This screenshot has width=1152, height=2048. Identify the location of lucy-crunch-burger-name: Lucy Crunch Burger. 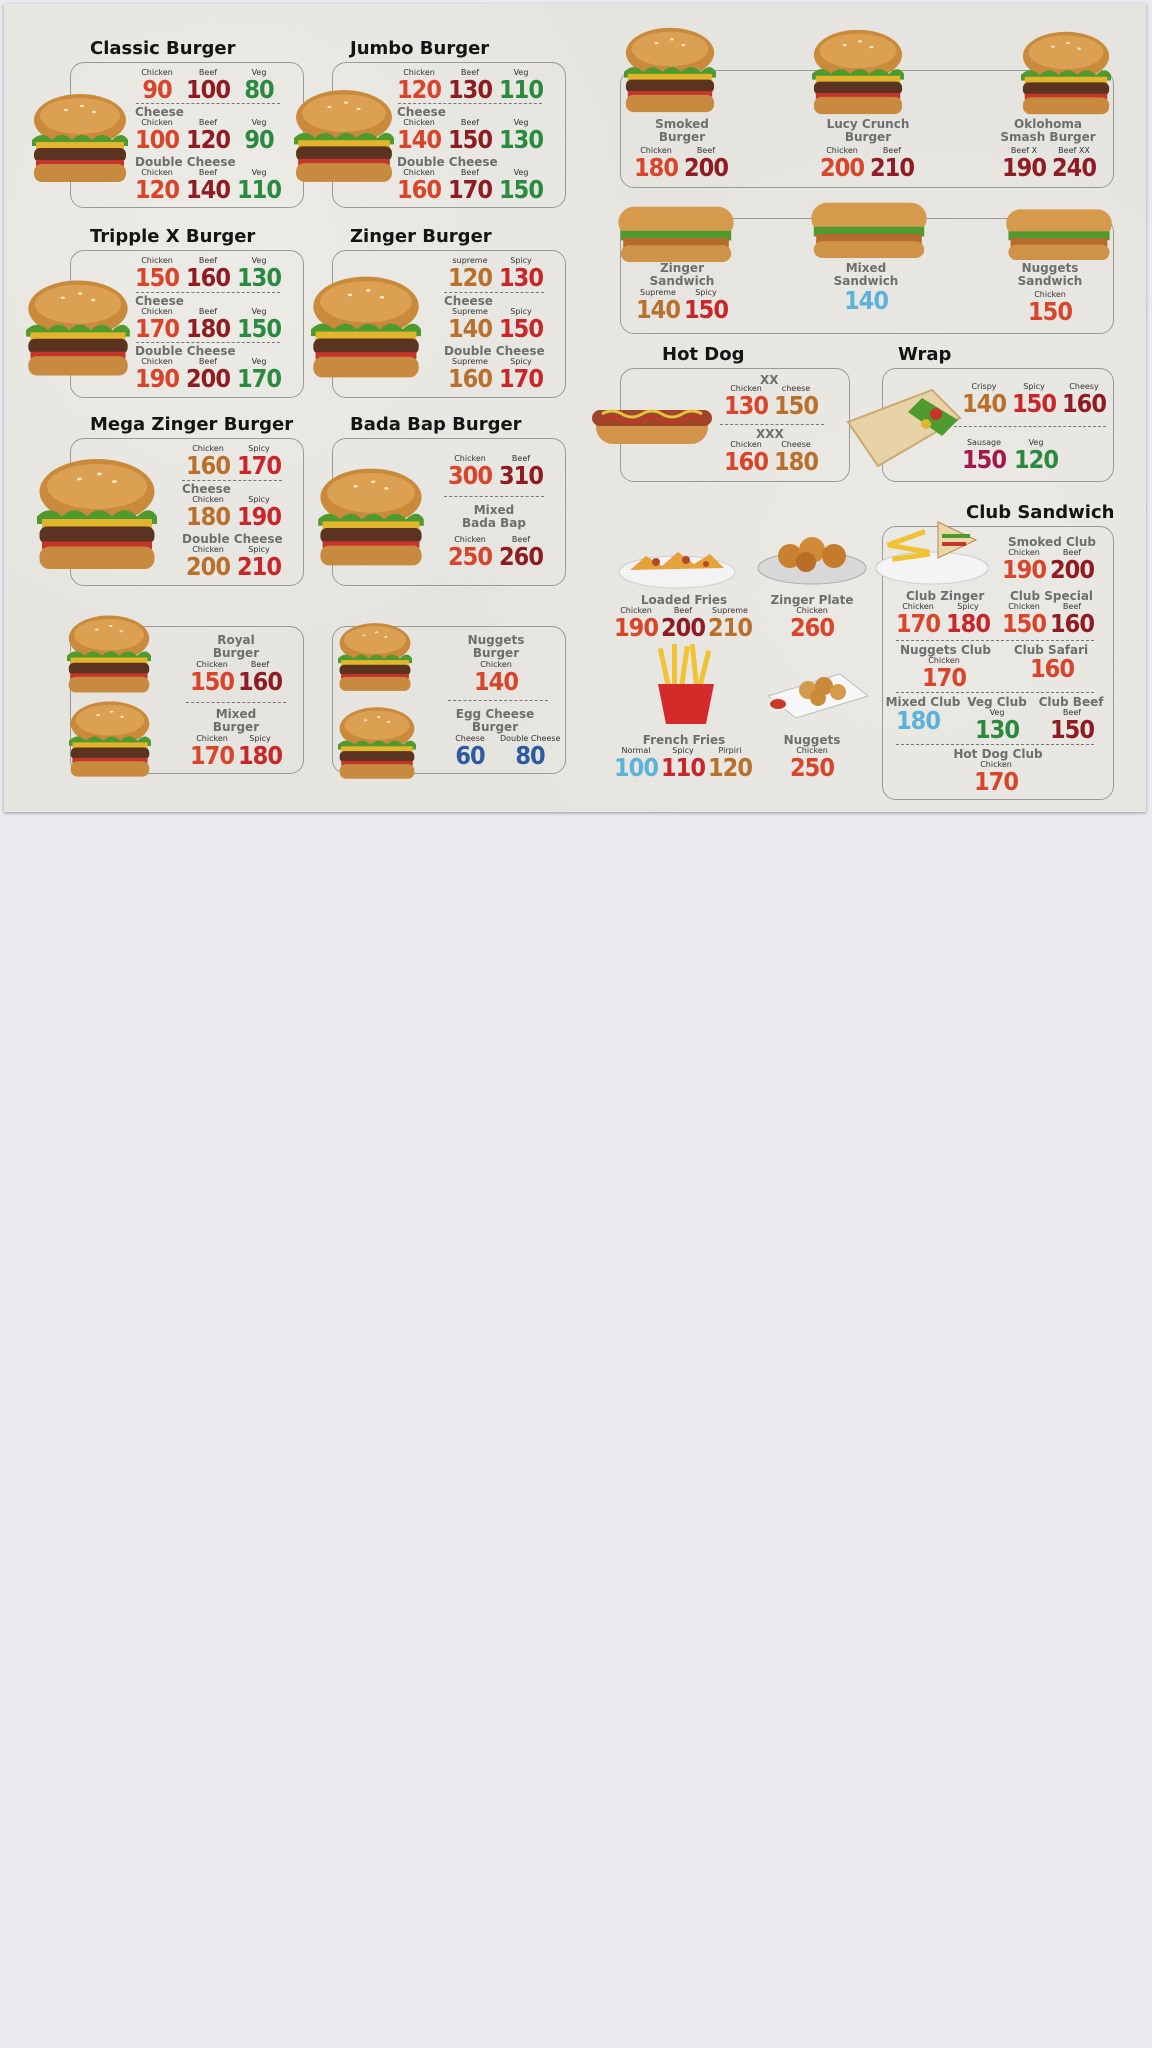
(868, 130).